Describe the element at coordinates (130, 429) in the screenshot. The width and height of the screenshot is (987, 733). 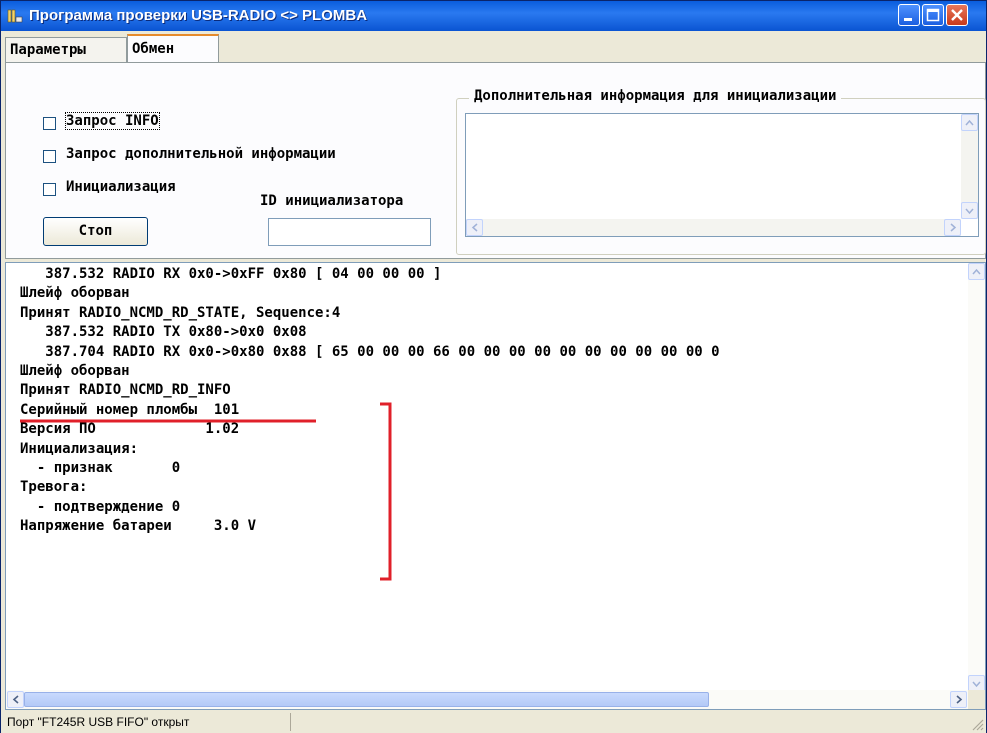
I see `log-line: Версия ПО 1.02` at that location.